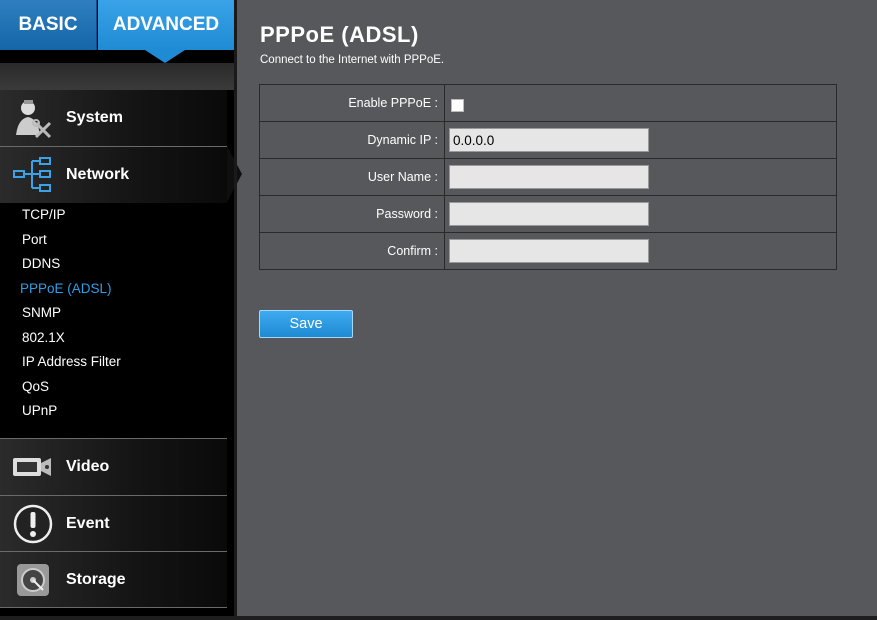 This screenshot has height=620, width=877. I want to click on network-tree-icon, so click(33, 175).